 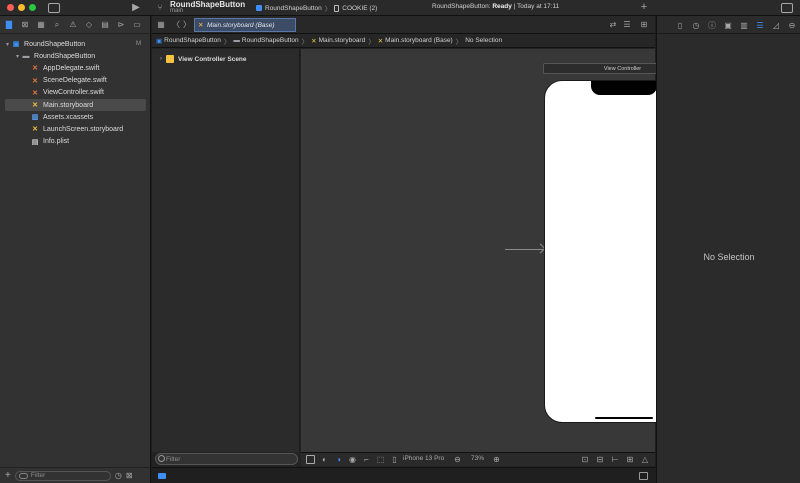 I want to click on source-control-icon: ⊠, so click(x=25, y=25).